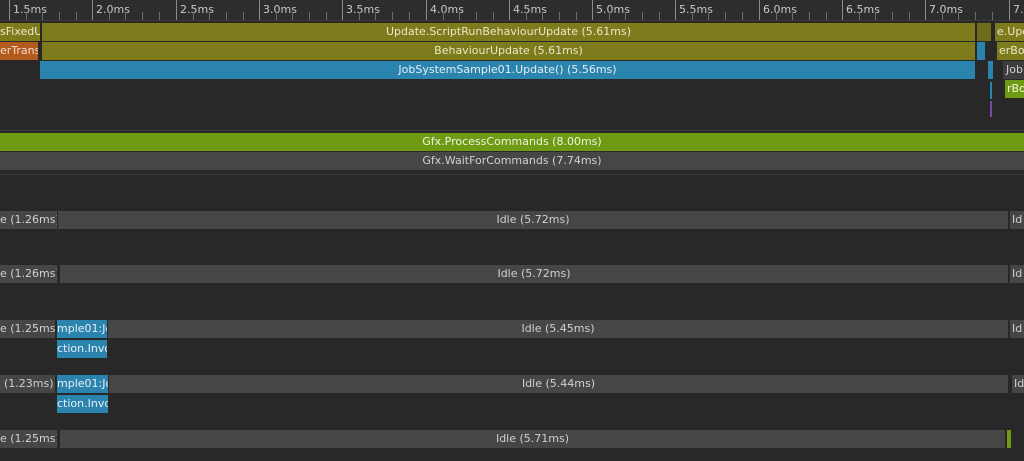  Describe the element at coordinates (984, 32) in the screenshot. I see `sample-small-right-a` at that location.